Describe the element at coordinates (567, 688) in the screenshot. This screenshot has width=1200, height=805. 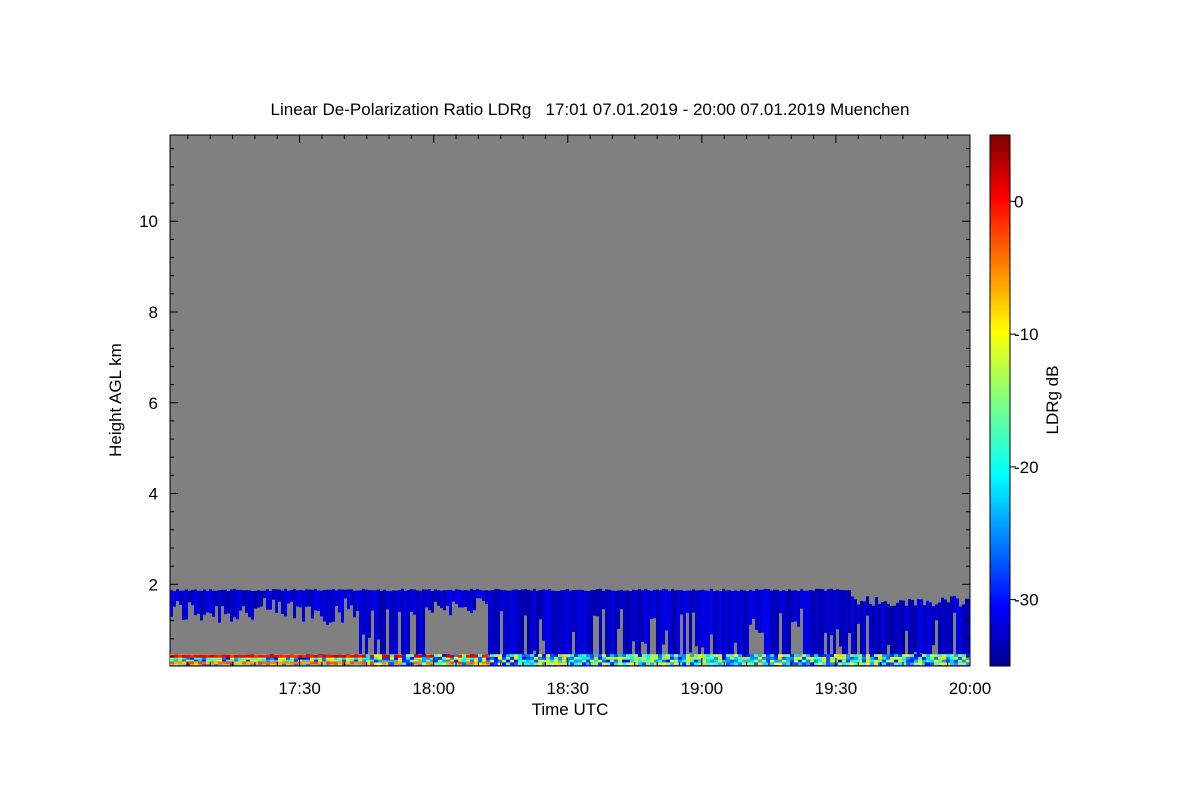
I see `x-tick-label: 18:30` at that location.